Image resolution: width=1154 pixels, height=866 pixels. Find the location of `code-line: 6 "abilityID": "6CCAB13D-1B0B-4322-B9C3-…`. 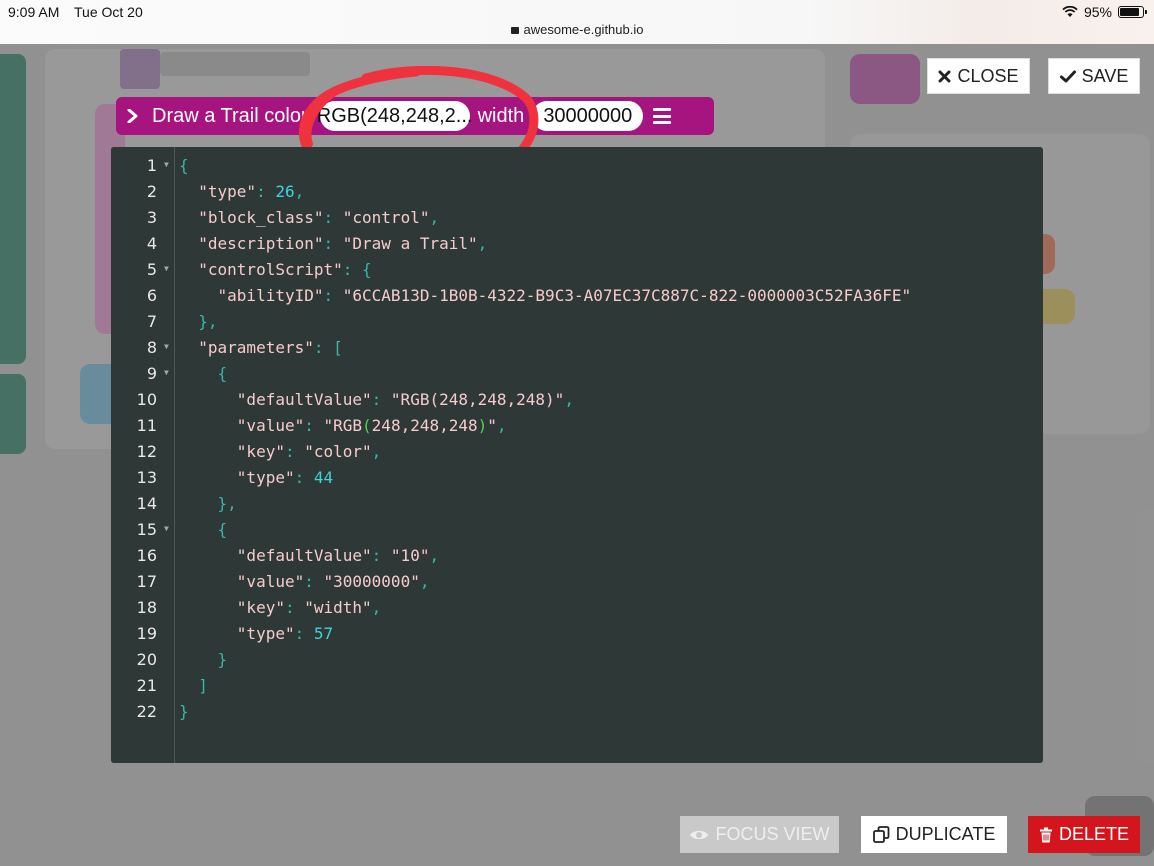

code-line: 6 "abilityID": "6CCAB13D-1B0B-4322-B9C3-… is located at coordinates (577, 299).